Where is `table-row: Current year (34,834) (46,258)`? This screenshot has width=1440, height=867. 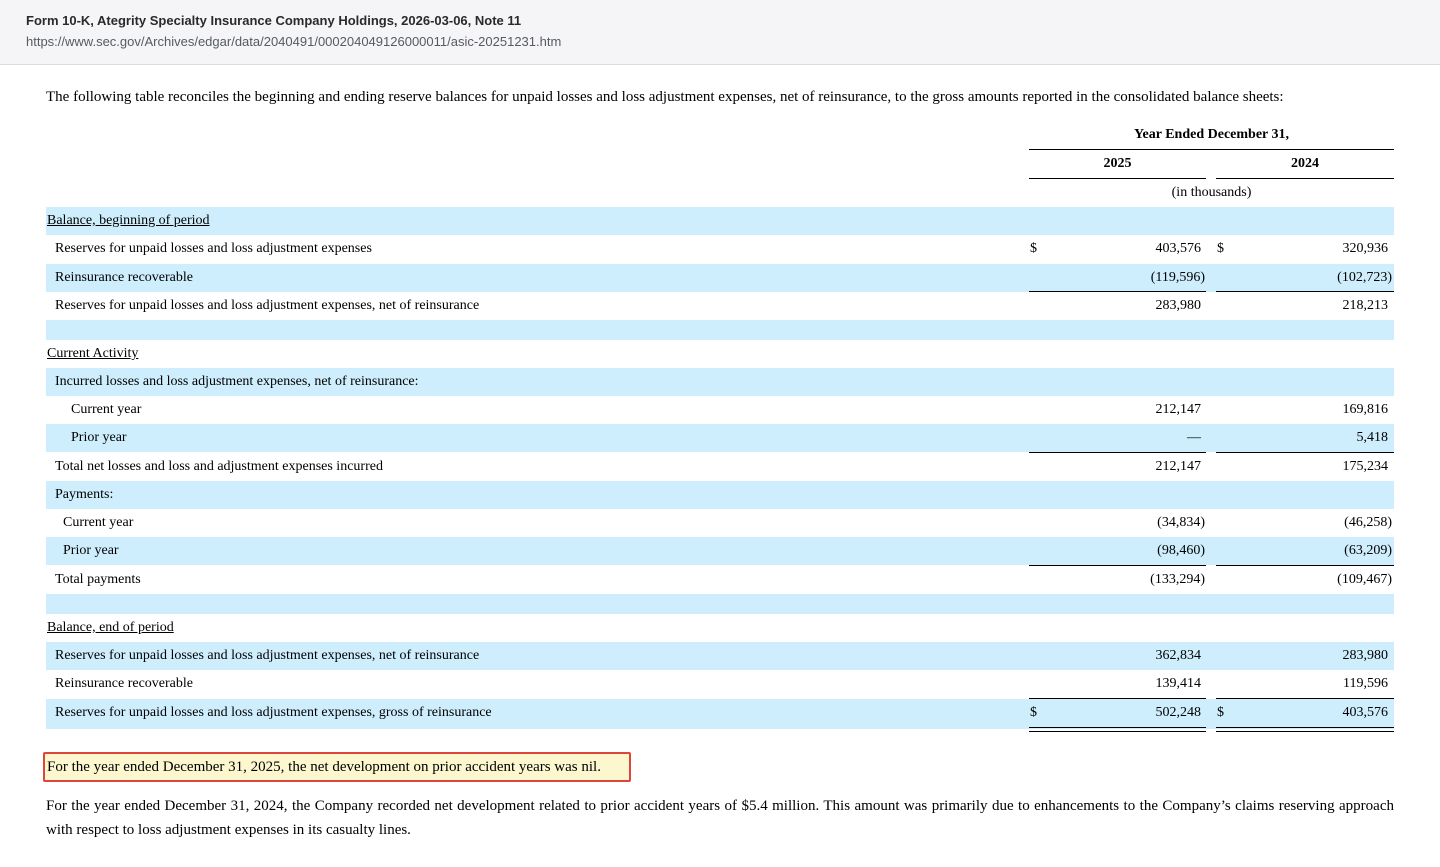
table-row: Current year (34,834) (46,258) is located at coordinates (720, 523).